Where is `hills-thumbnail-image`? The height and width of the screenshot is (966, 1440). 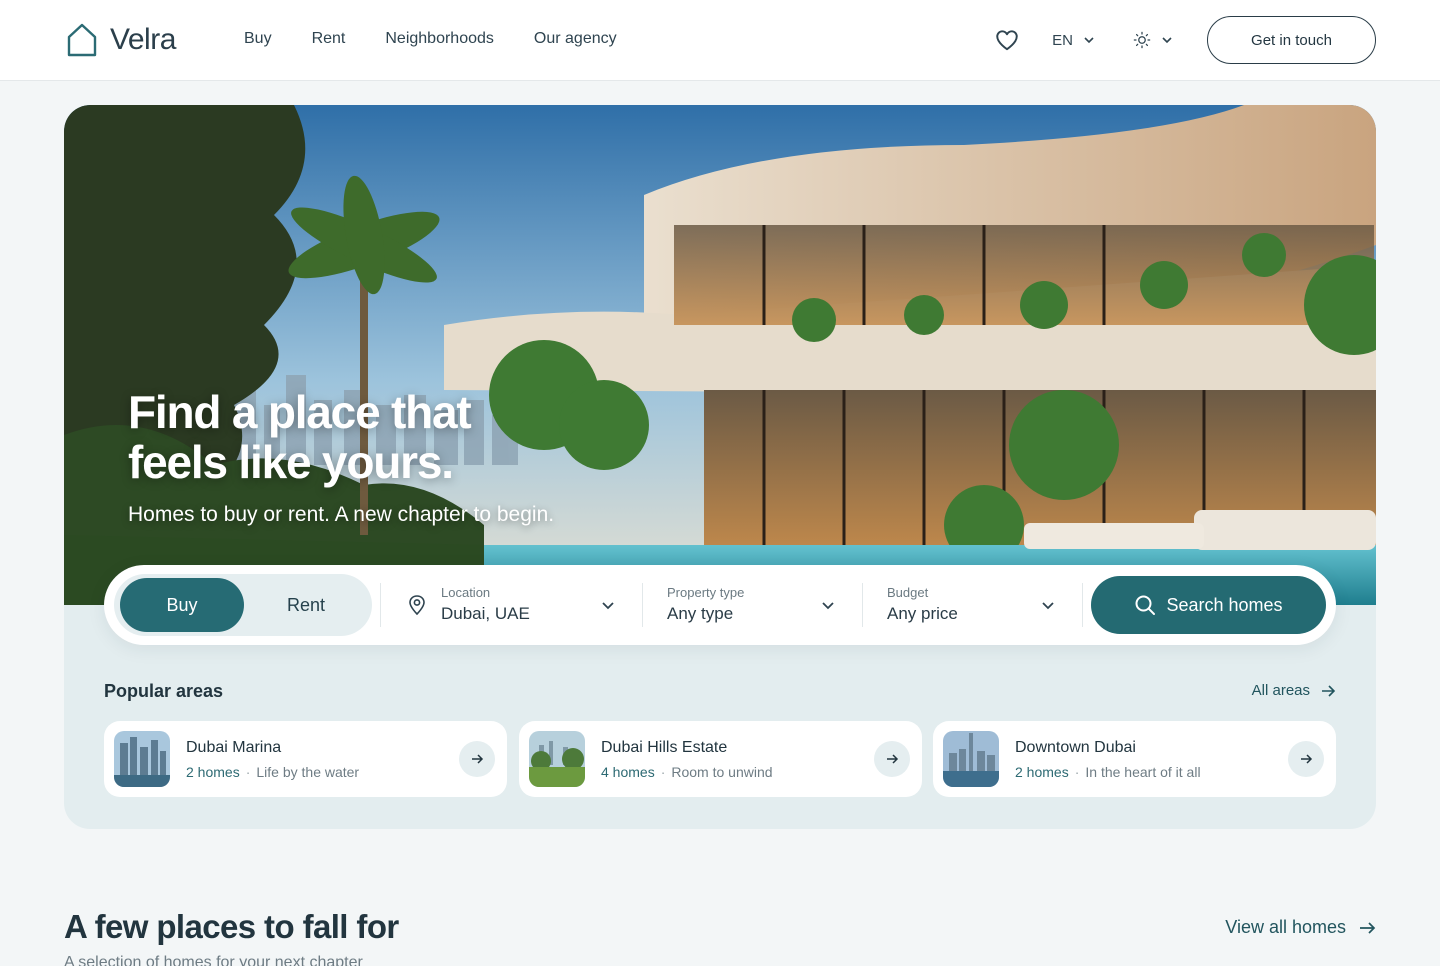
hills-thumbnail-image is located at coordinates (557, 759).